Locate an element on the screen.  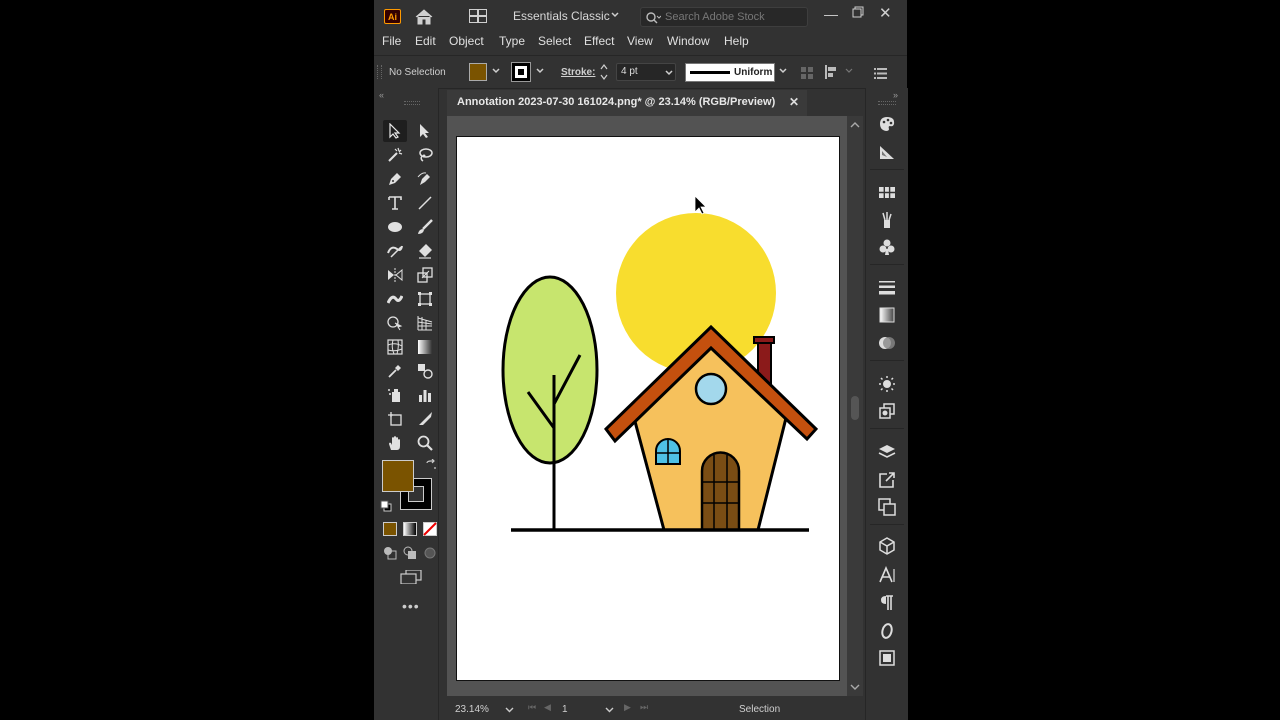
libraries-panel-icon is located at coordinates (887, 546).